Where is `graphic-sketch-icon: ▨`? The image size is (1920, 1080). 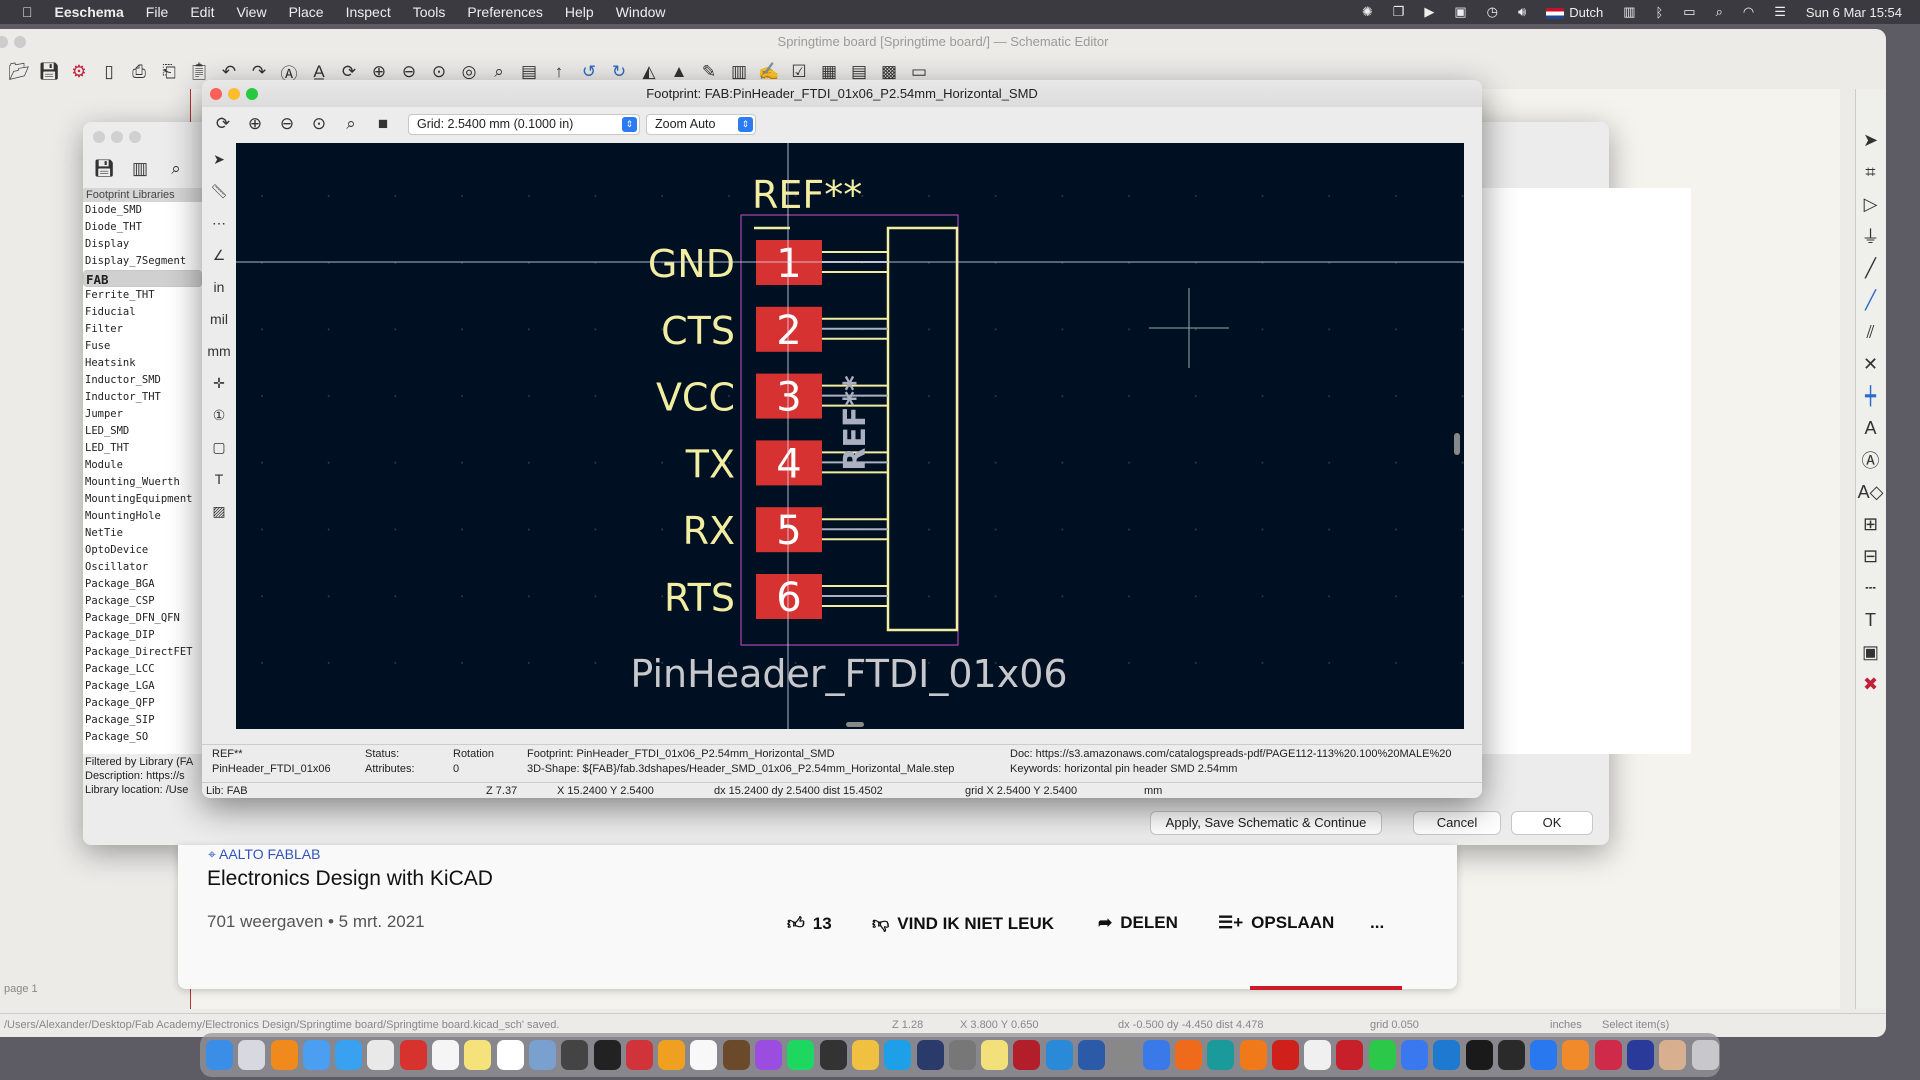 graphic-sketch-icon: ▨ is located at coordinates (219, 511).